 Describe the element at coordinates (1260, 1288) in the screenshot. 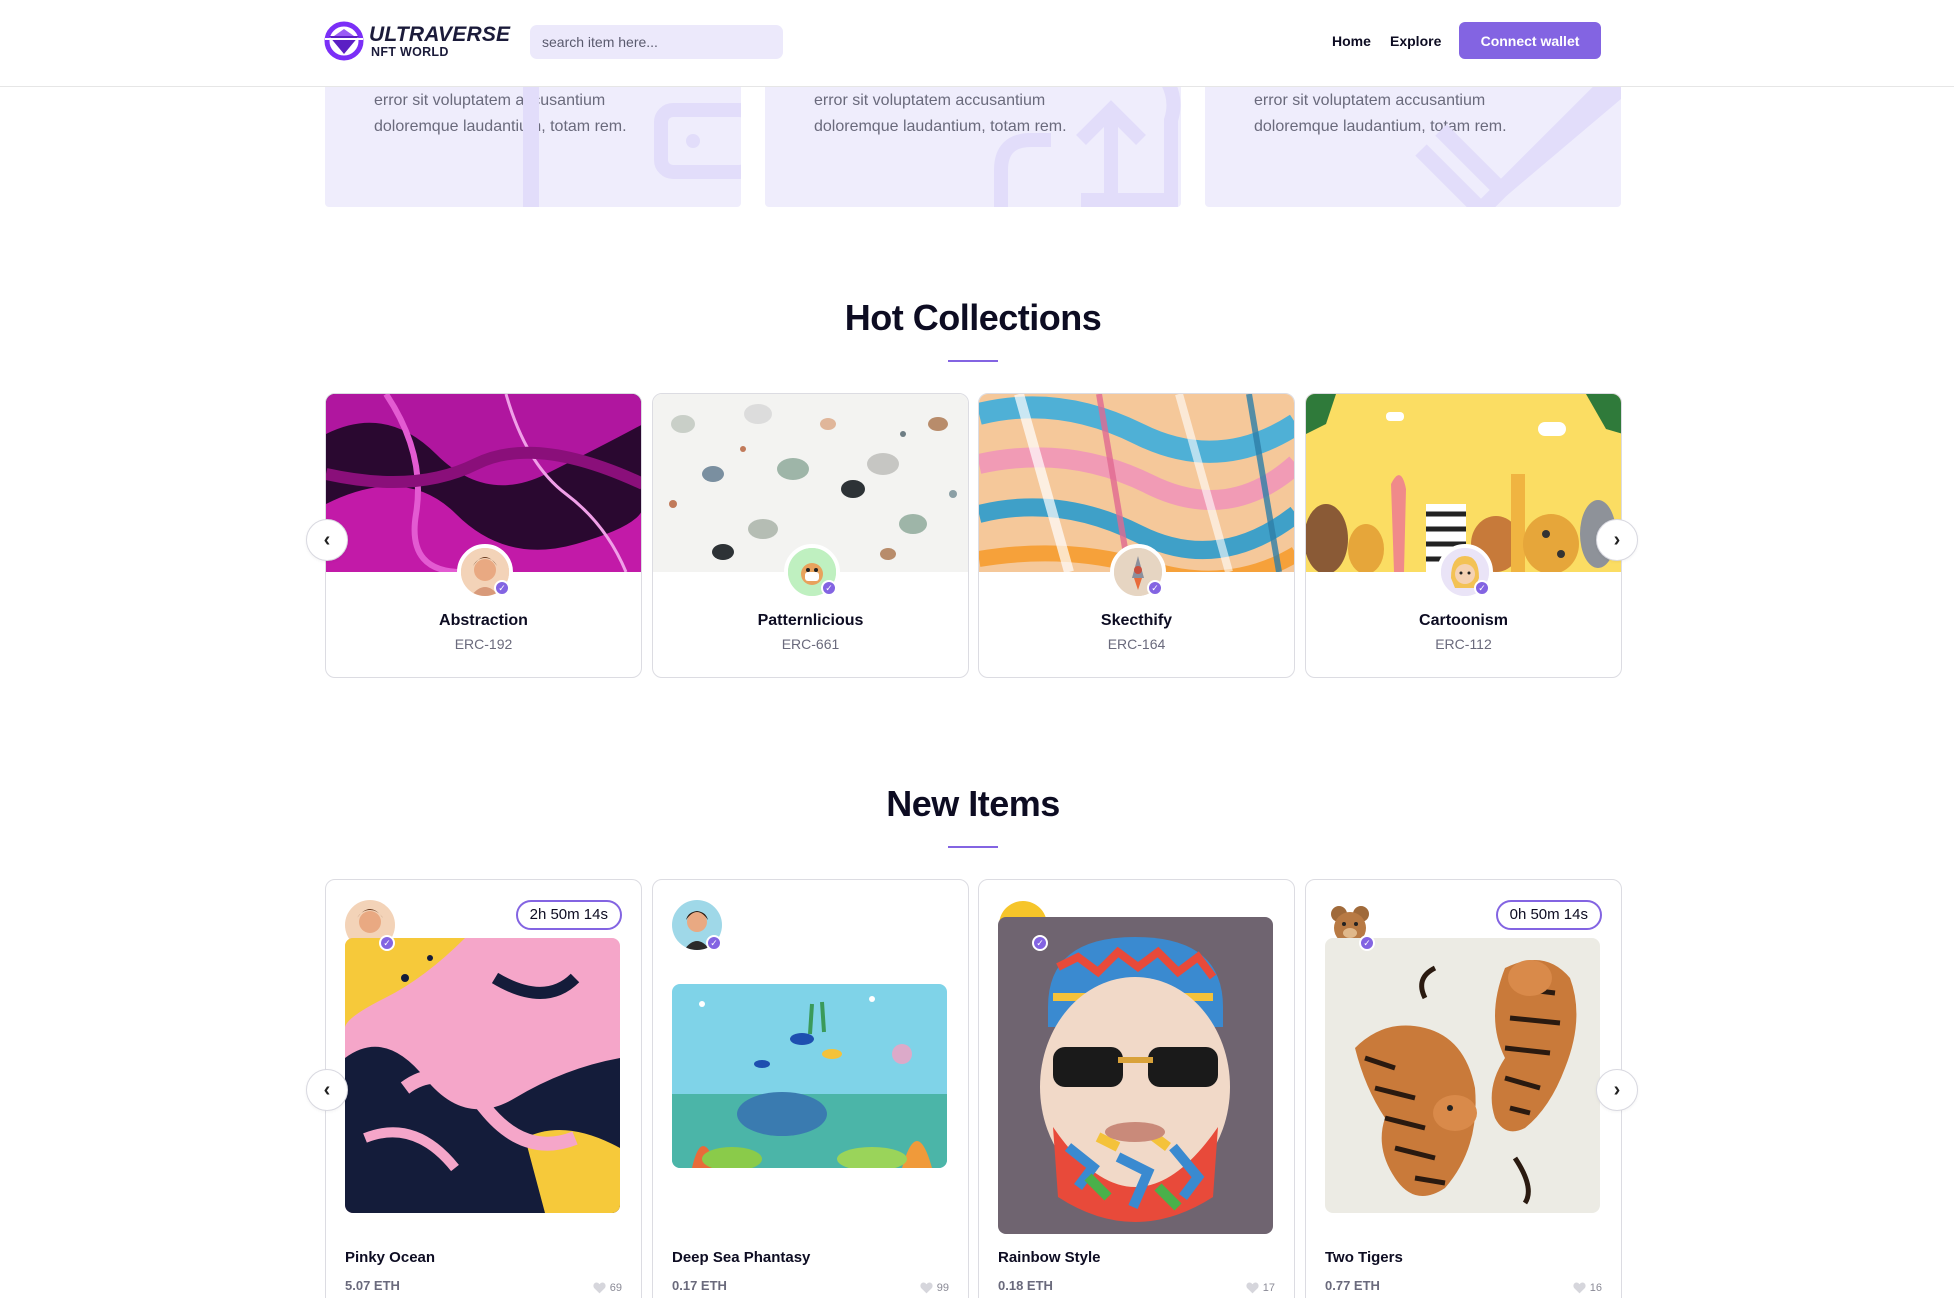

I see `like-button: 17` at that location.